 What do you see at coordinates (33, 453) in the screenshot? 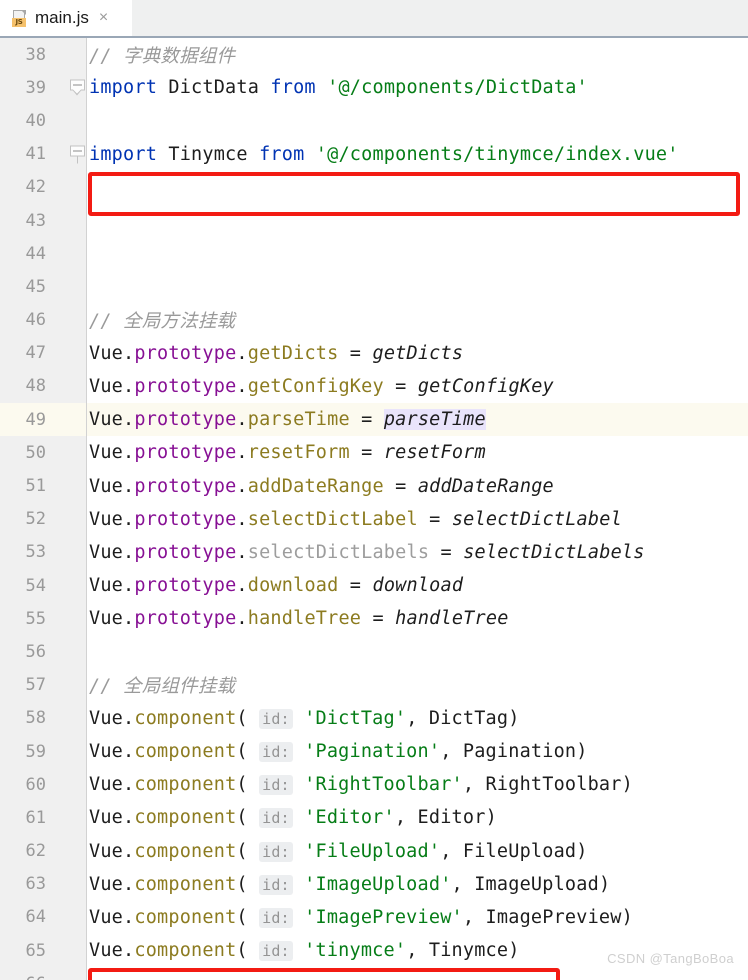
I see `line-number: 50` at bounding box center [33, 453].